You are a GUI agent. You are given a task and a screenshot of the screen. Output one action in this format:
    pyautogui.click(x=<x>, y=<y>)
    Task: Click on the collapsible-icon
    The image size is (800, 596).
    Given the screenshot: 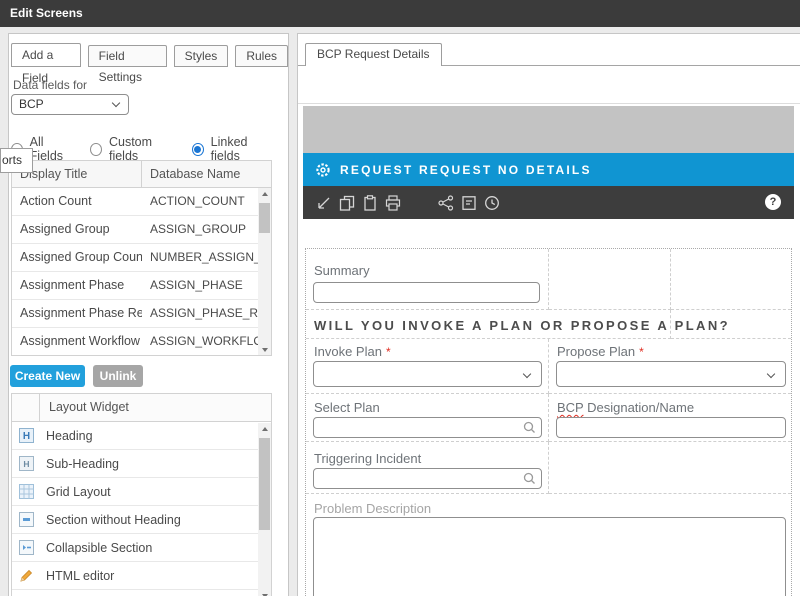 What is the action you would take?
    pyautogui.click(x=26, y=547)
    